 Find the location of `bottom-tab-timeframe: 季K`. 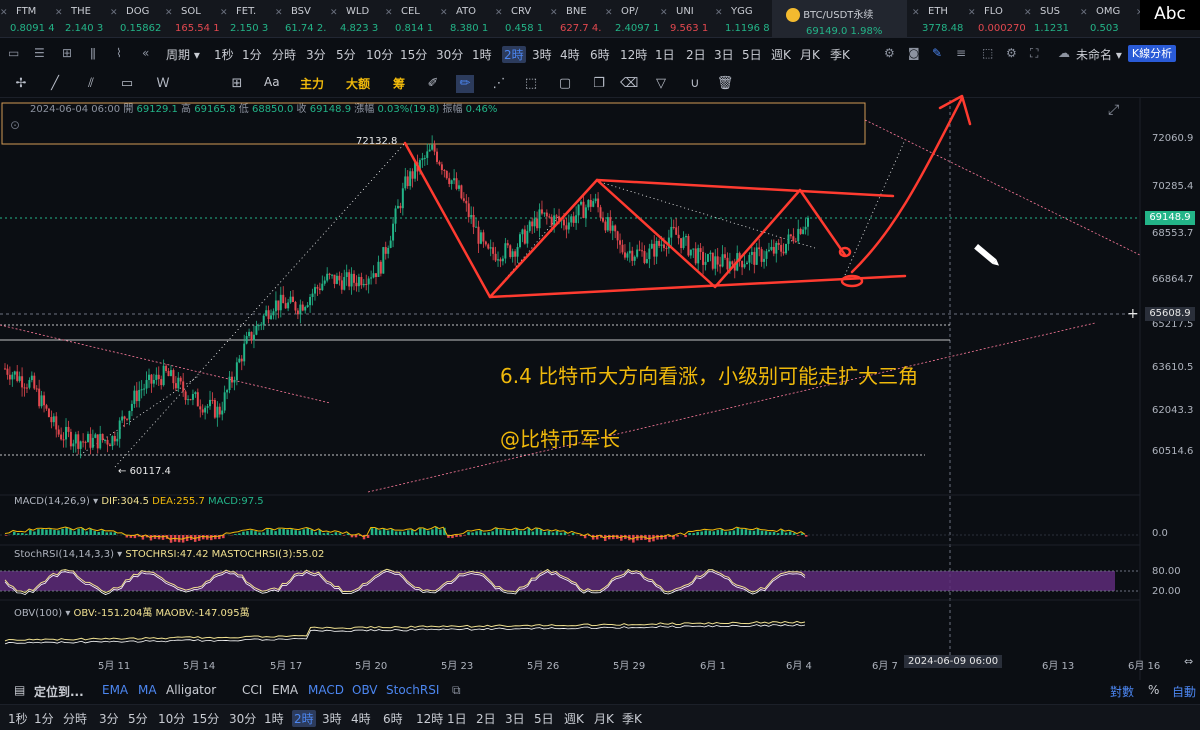

bottom-tab-timeframe: 季K is located at coordinates (632, 718).